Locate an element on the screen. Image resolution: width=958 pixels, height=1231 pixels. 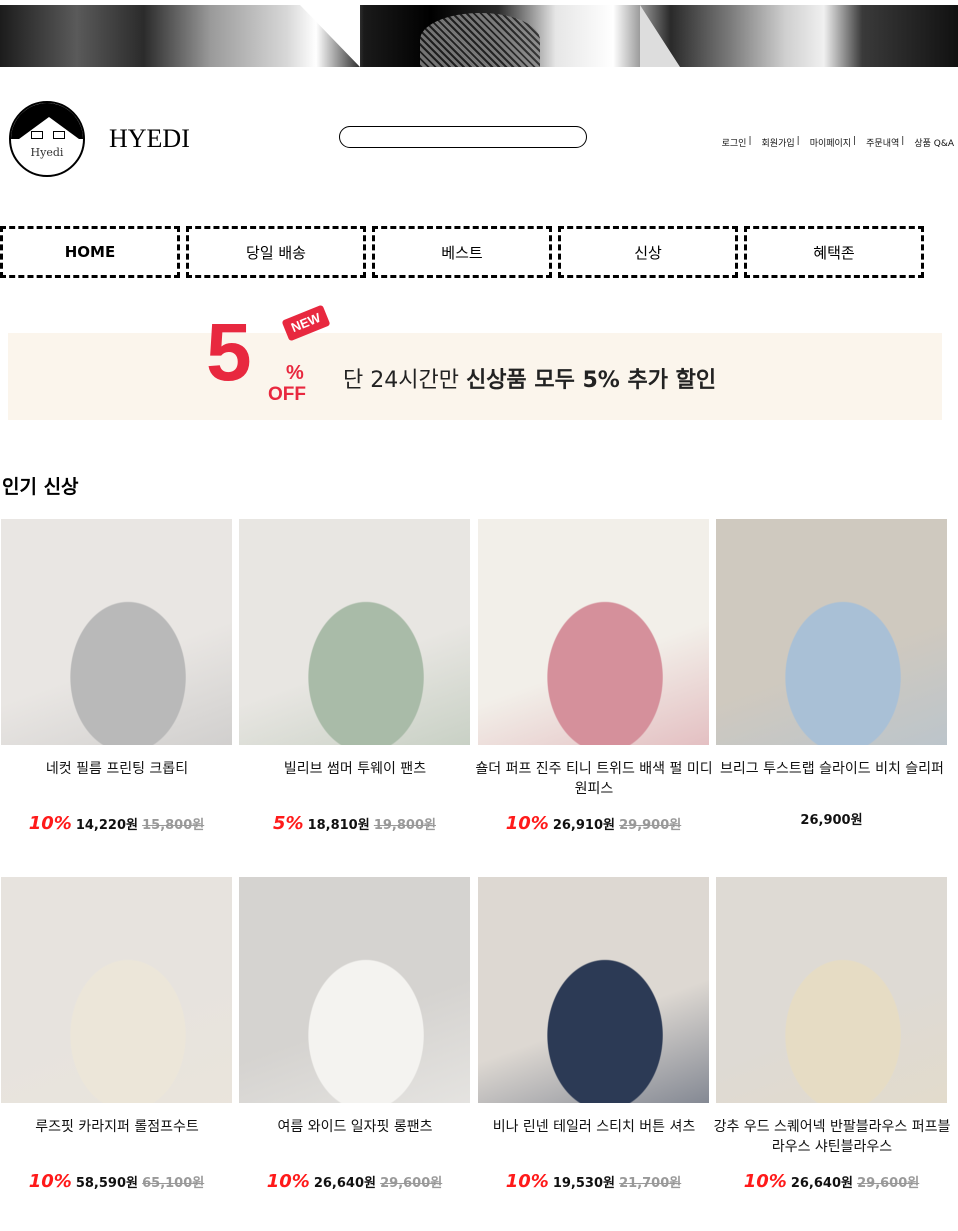
product-card: 여름 와이드 일자핏 롱팬츠 10% 26,640원 29,600원 is located at coordinates (354, 1034).